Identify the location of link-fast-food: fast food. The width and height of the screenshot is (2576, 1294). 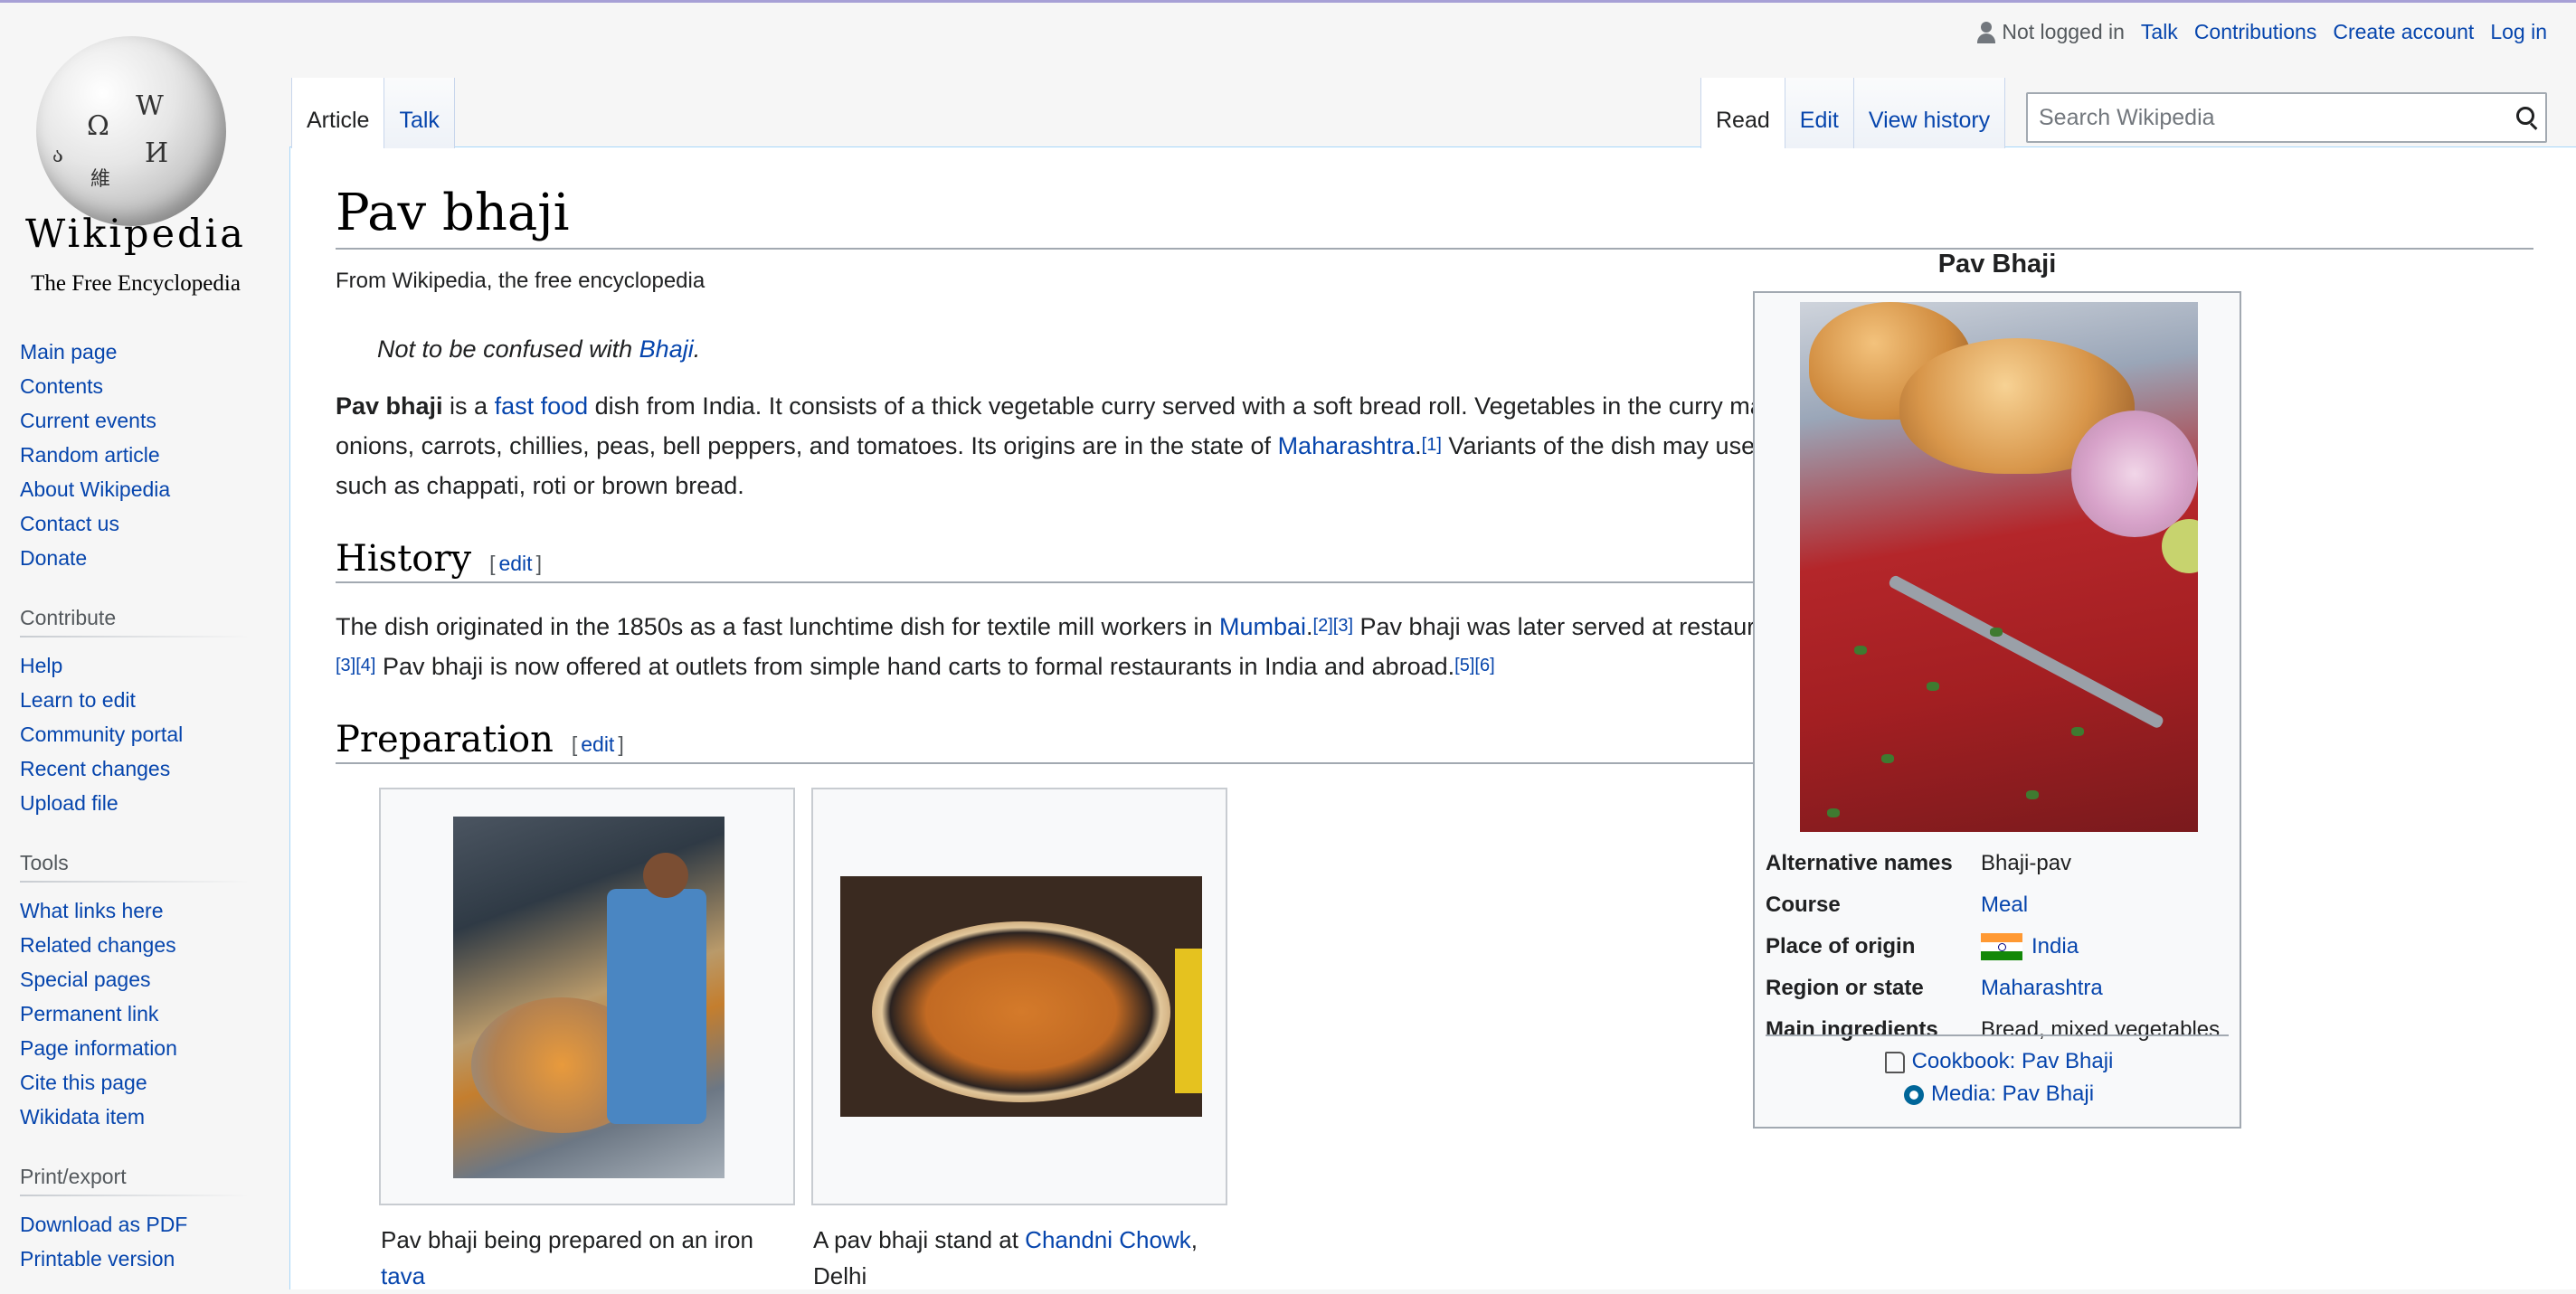
(542, 406).